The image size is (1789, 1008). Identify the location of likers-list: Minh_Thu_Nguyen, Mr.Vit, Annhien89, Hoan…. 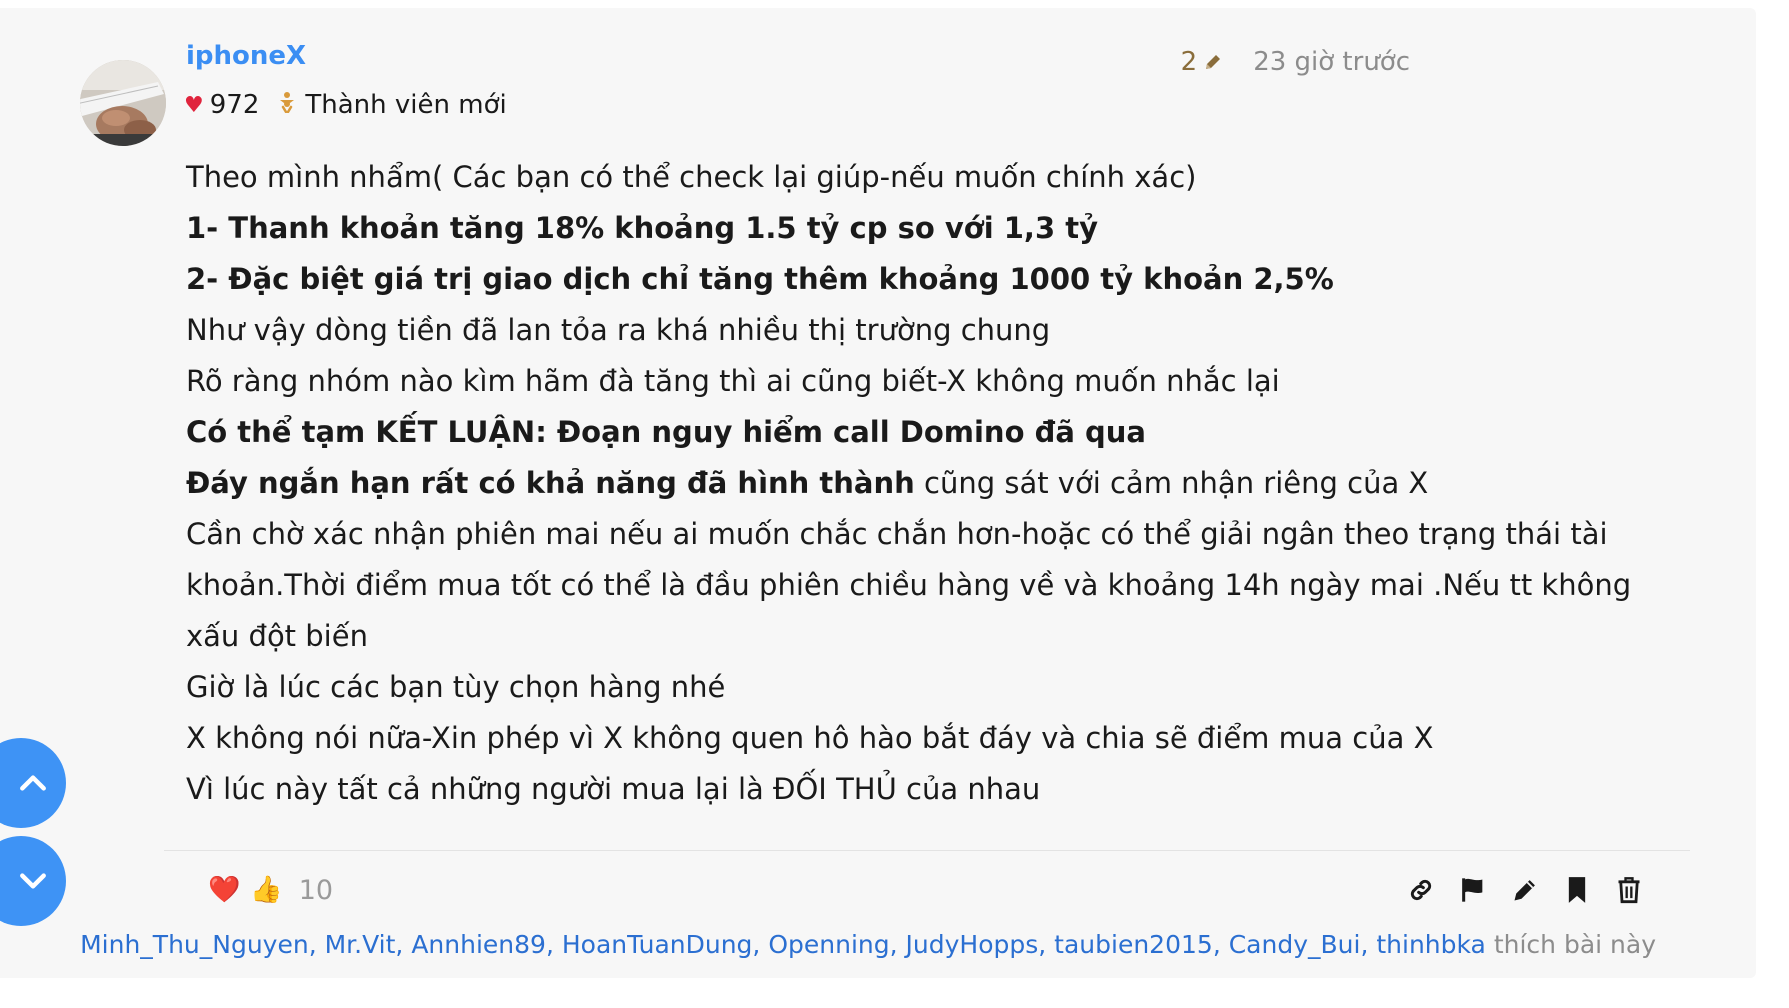
(868, 944).